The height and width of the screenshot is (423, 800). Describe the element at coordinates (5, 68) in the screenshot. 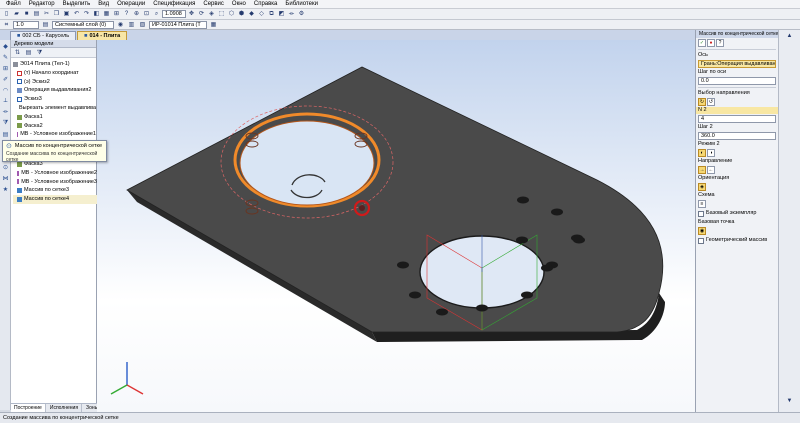

I see `array-panel-icon: ⊞` at that location.